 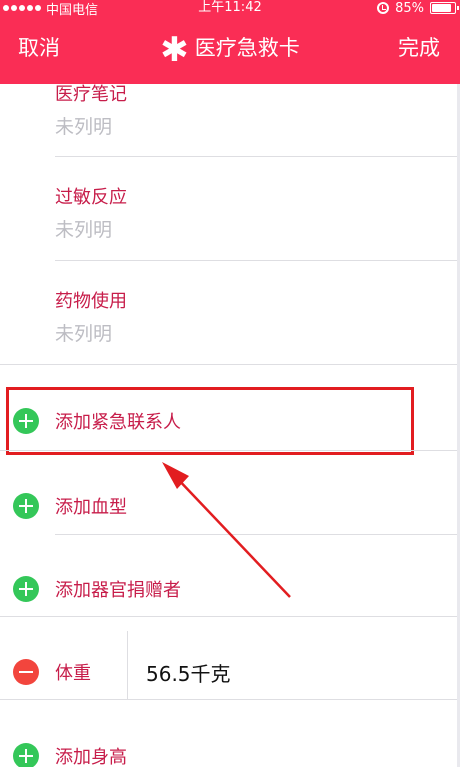 What do you see at coordinates (409, 8) in the screenshot?
I see `battery-percent: 85%` at bounding box center [409, 8].